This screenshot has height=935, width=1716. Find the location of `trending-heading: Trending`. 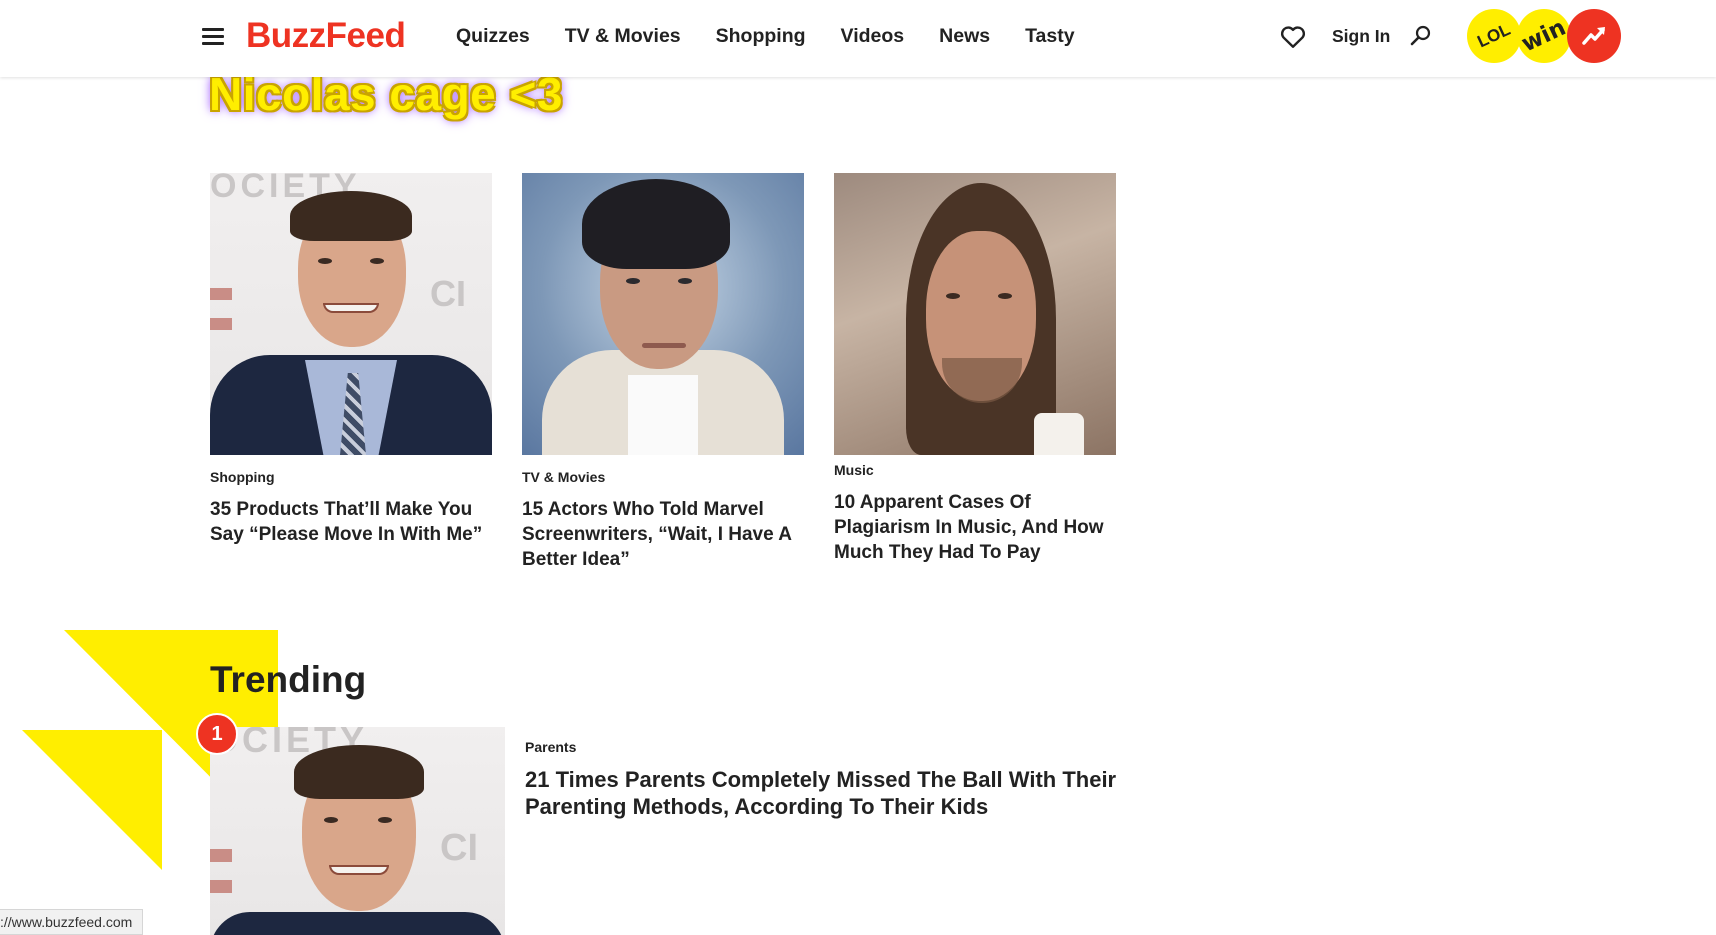

trending-heading: Trending is located at coordinates (288, 679).